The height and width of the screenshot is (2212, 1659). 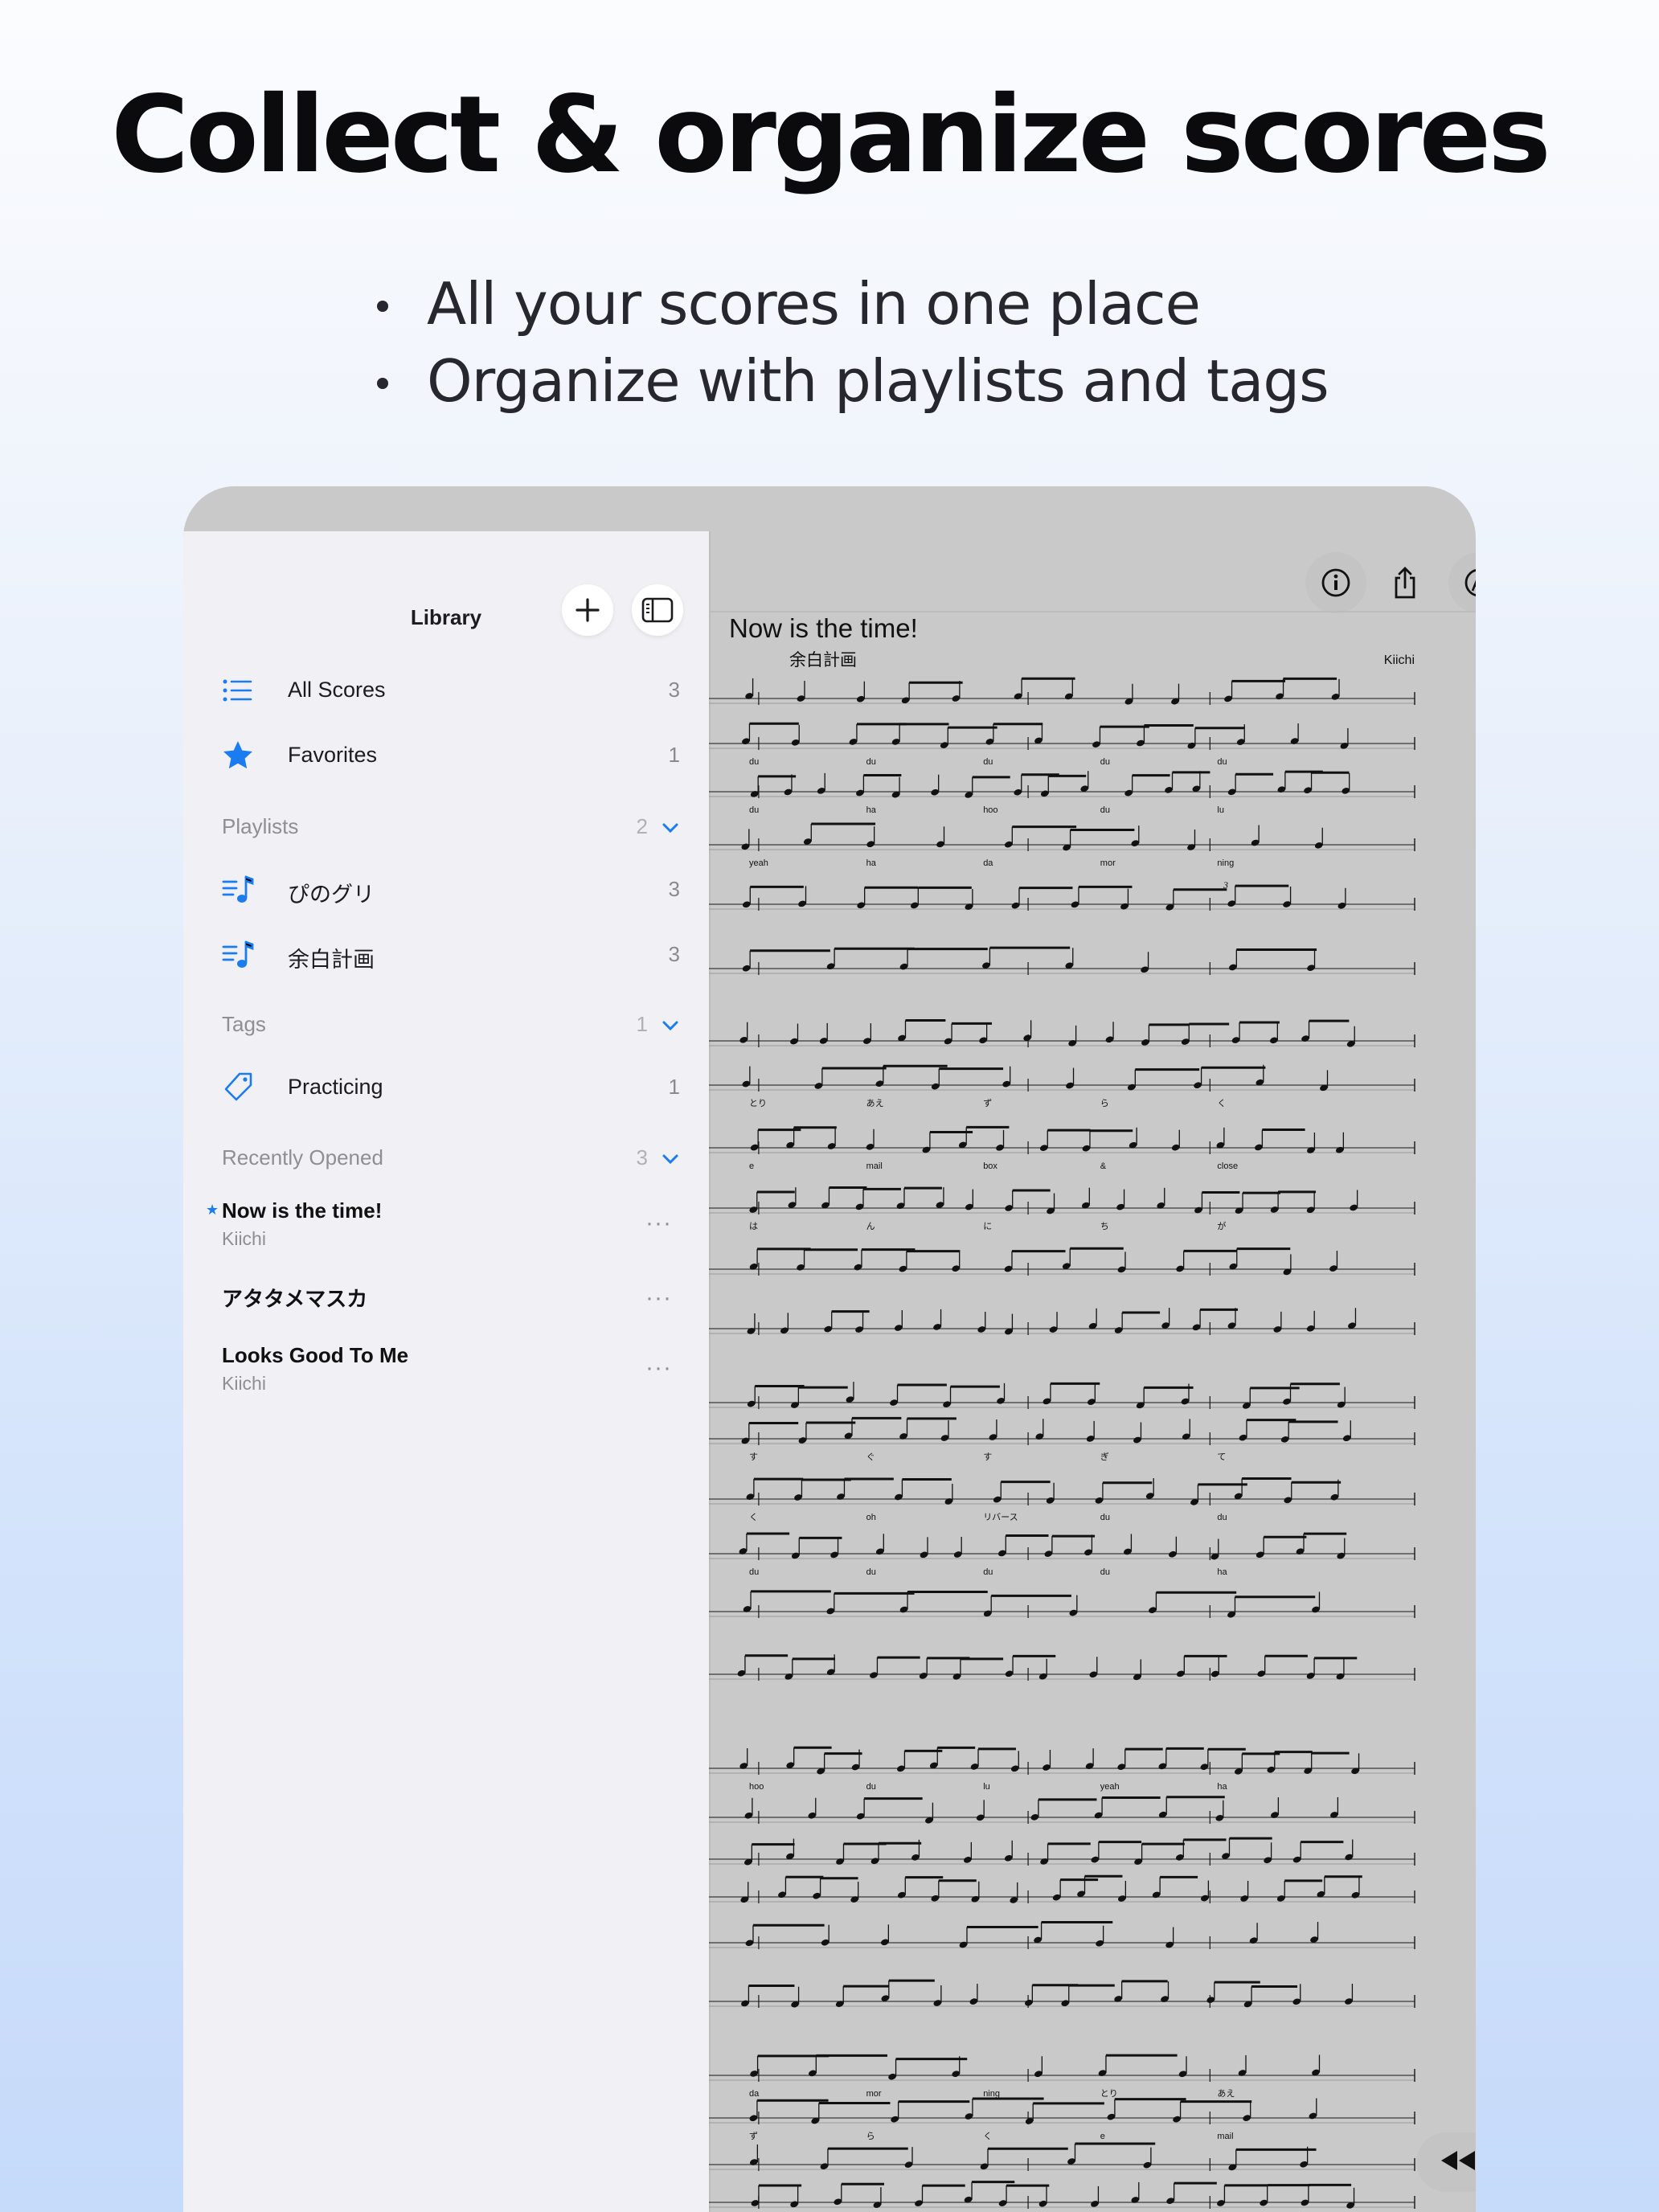 What do you see at coordinates (451, 690) in the screenshot?
I see `sidebar-item-all-scores: All Scores 3` at bounding box center [451, 690].